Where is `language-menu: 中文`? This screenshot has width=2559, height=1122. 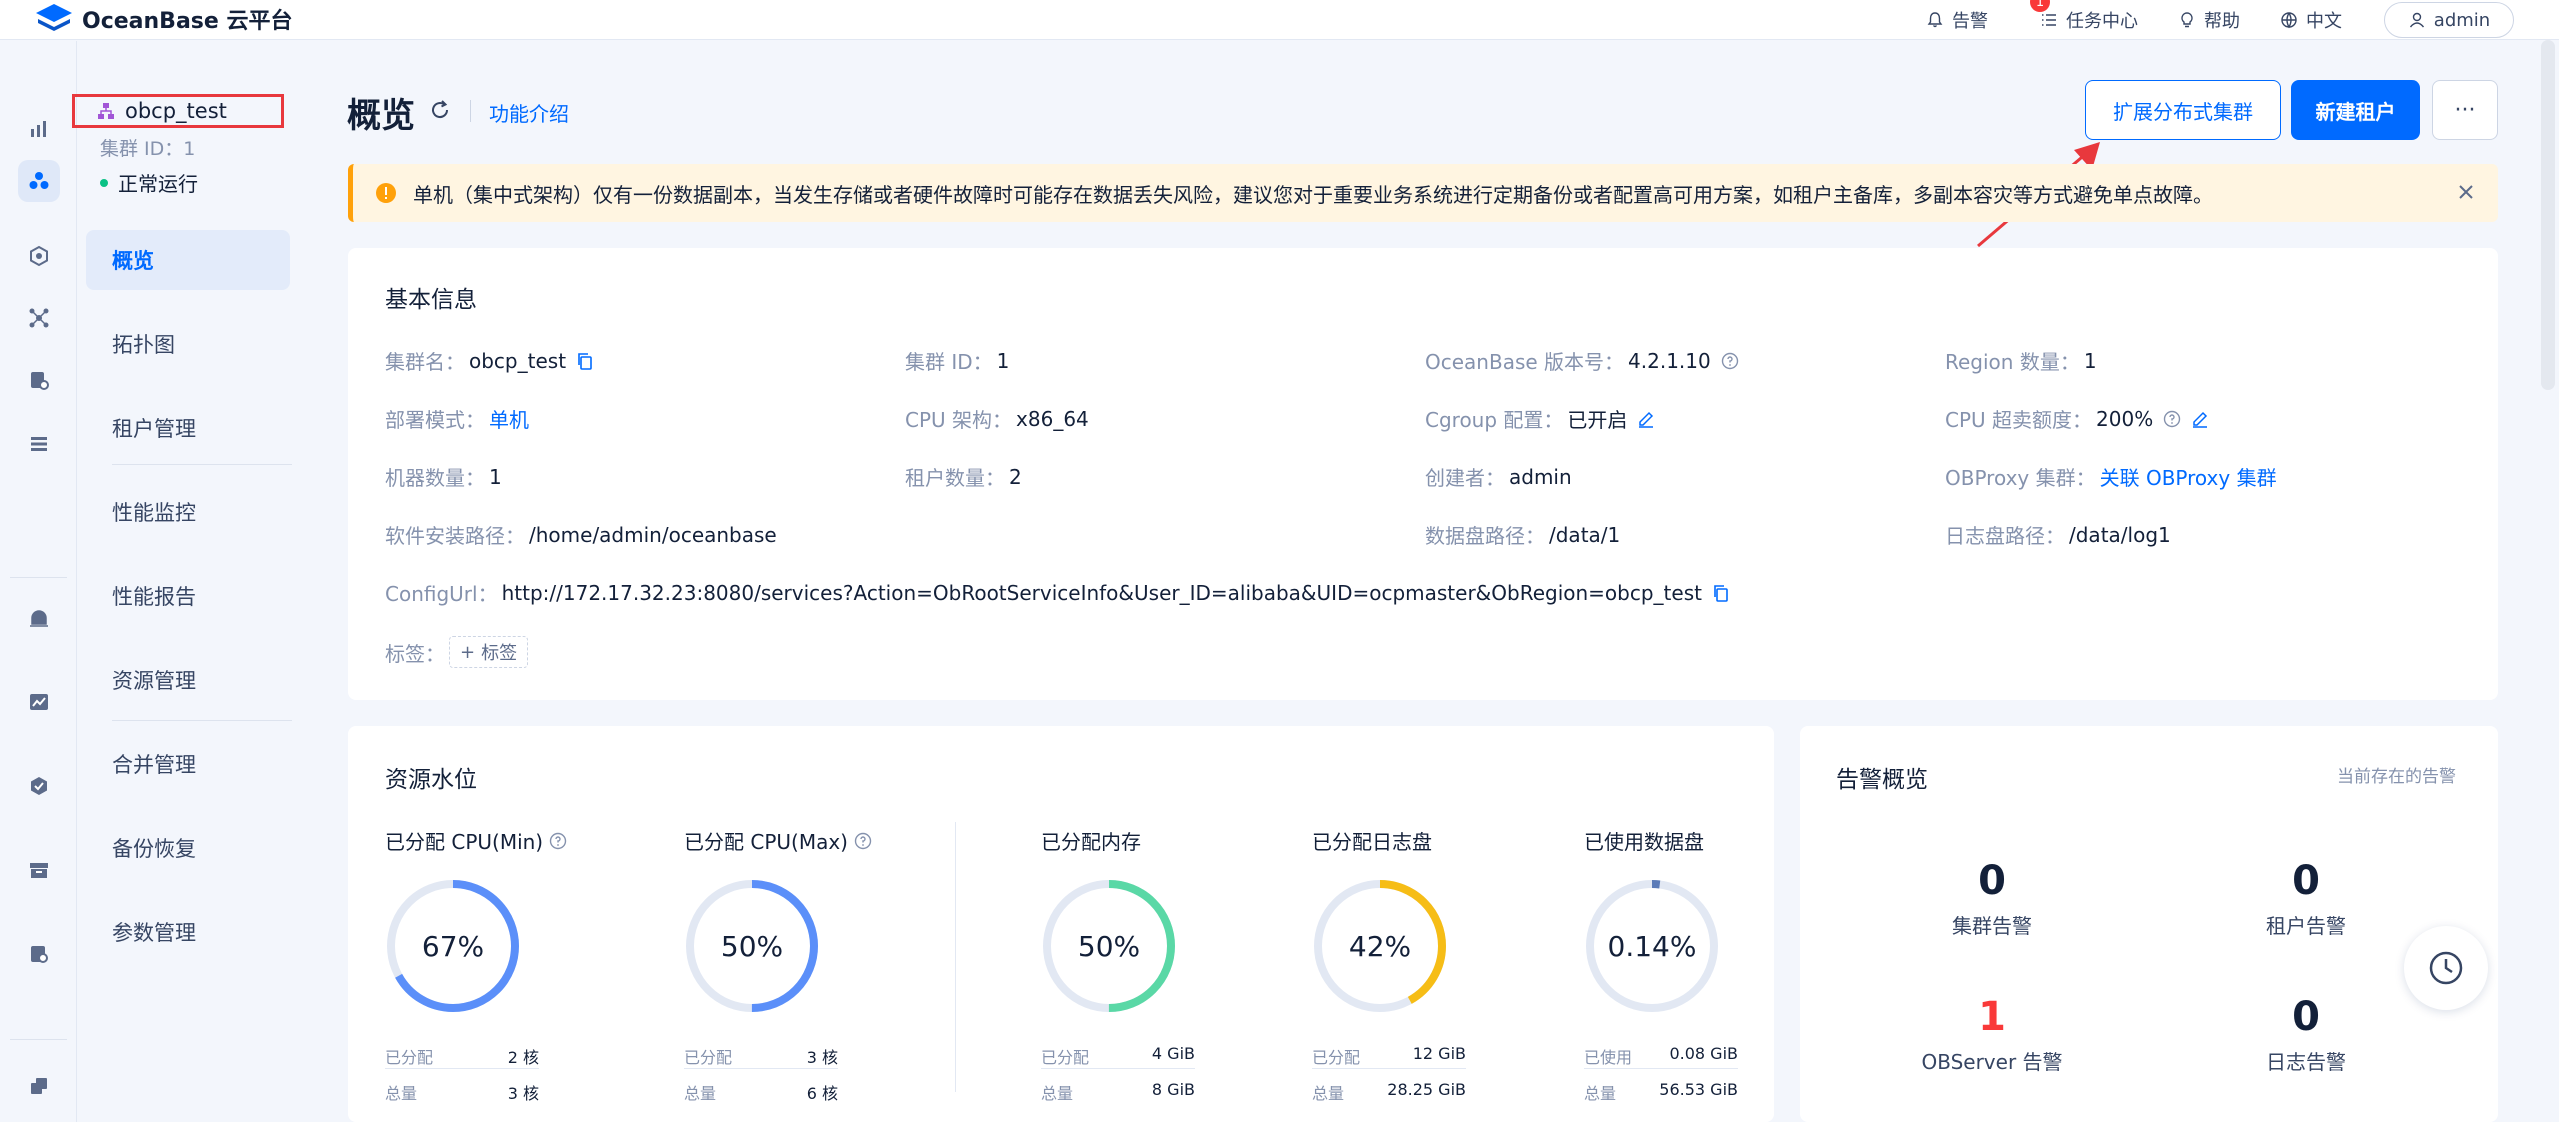 language-menu: 中文 is located at coordinates (2311, 20).